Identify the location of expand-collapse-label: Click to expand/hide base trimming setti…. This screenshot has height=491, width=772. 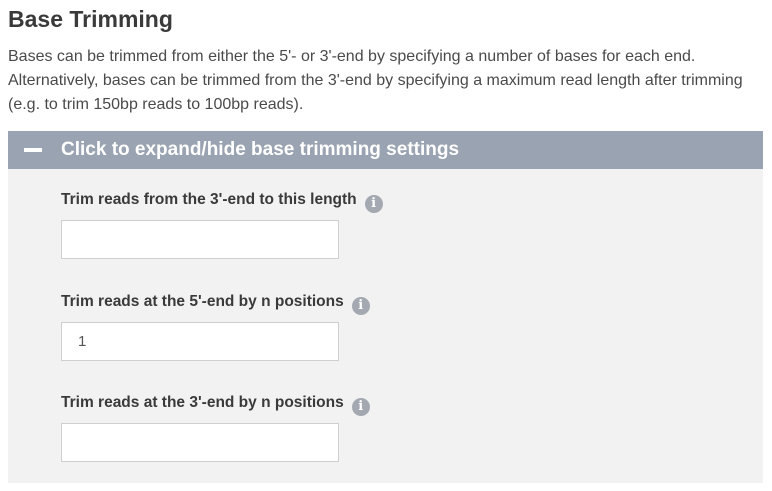
(260, 150).